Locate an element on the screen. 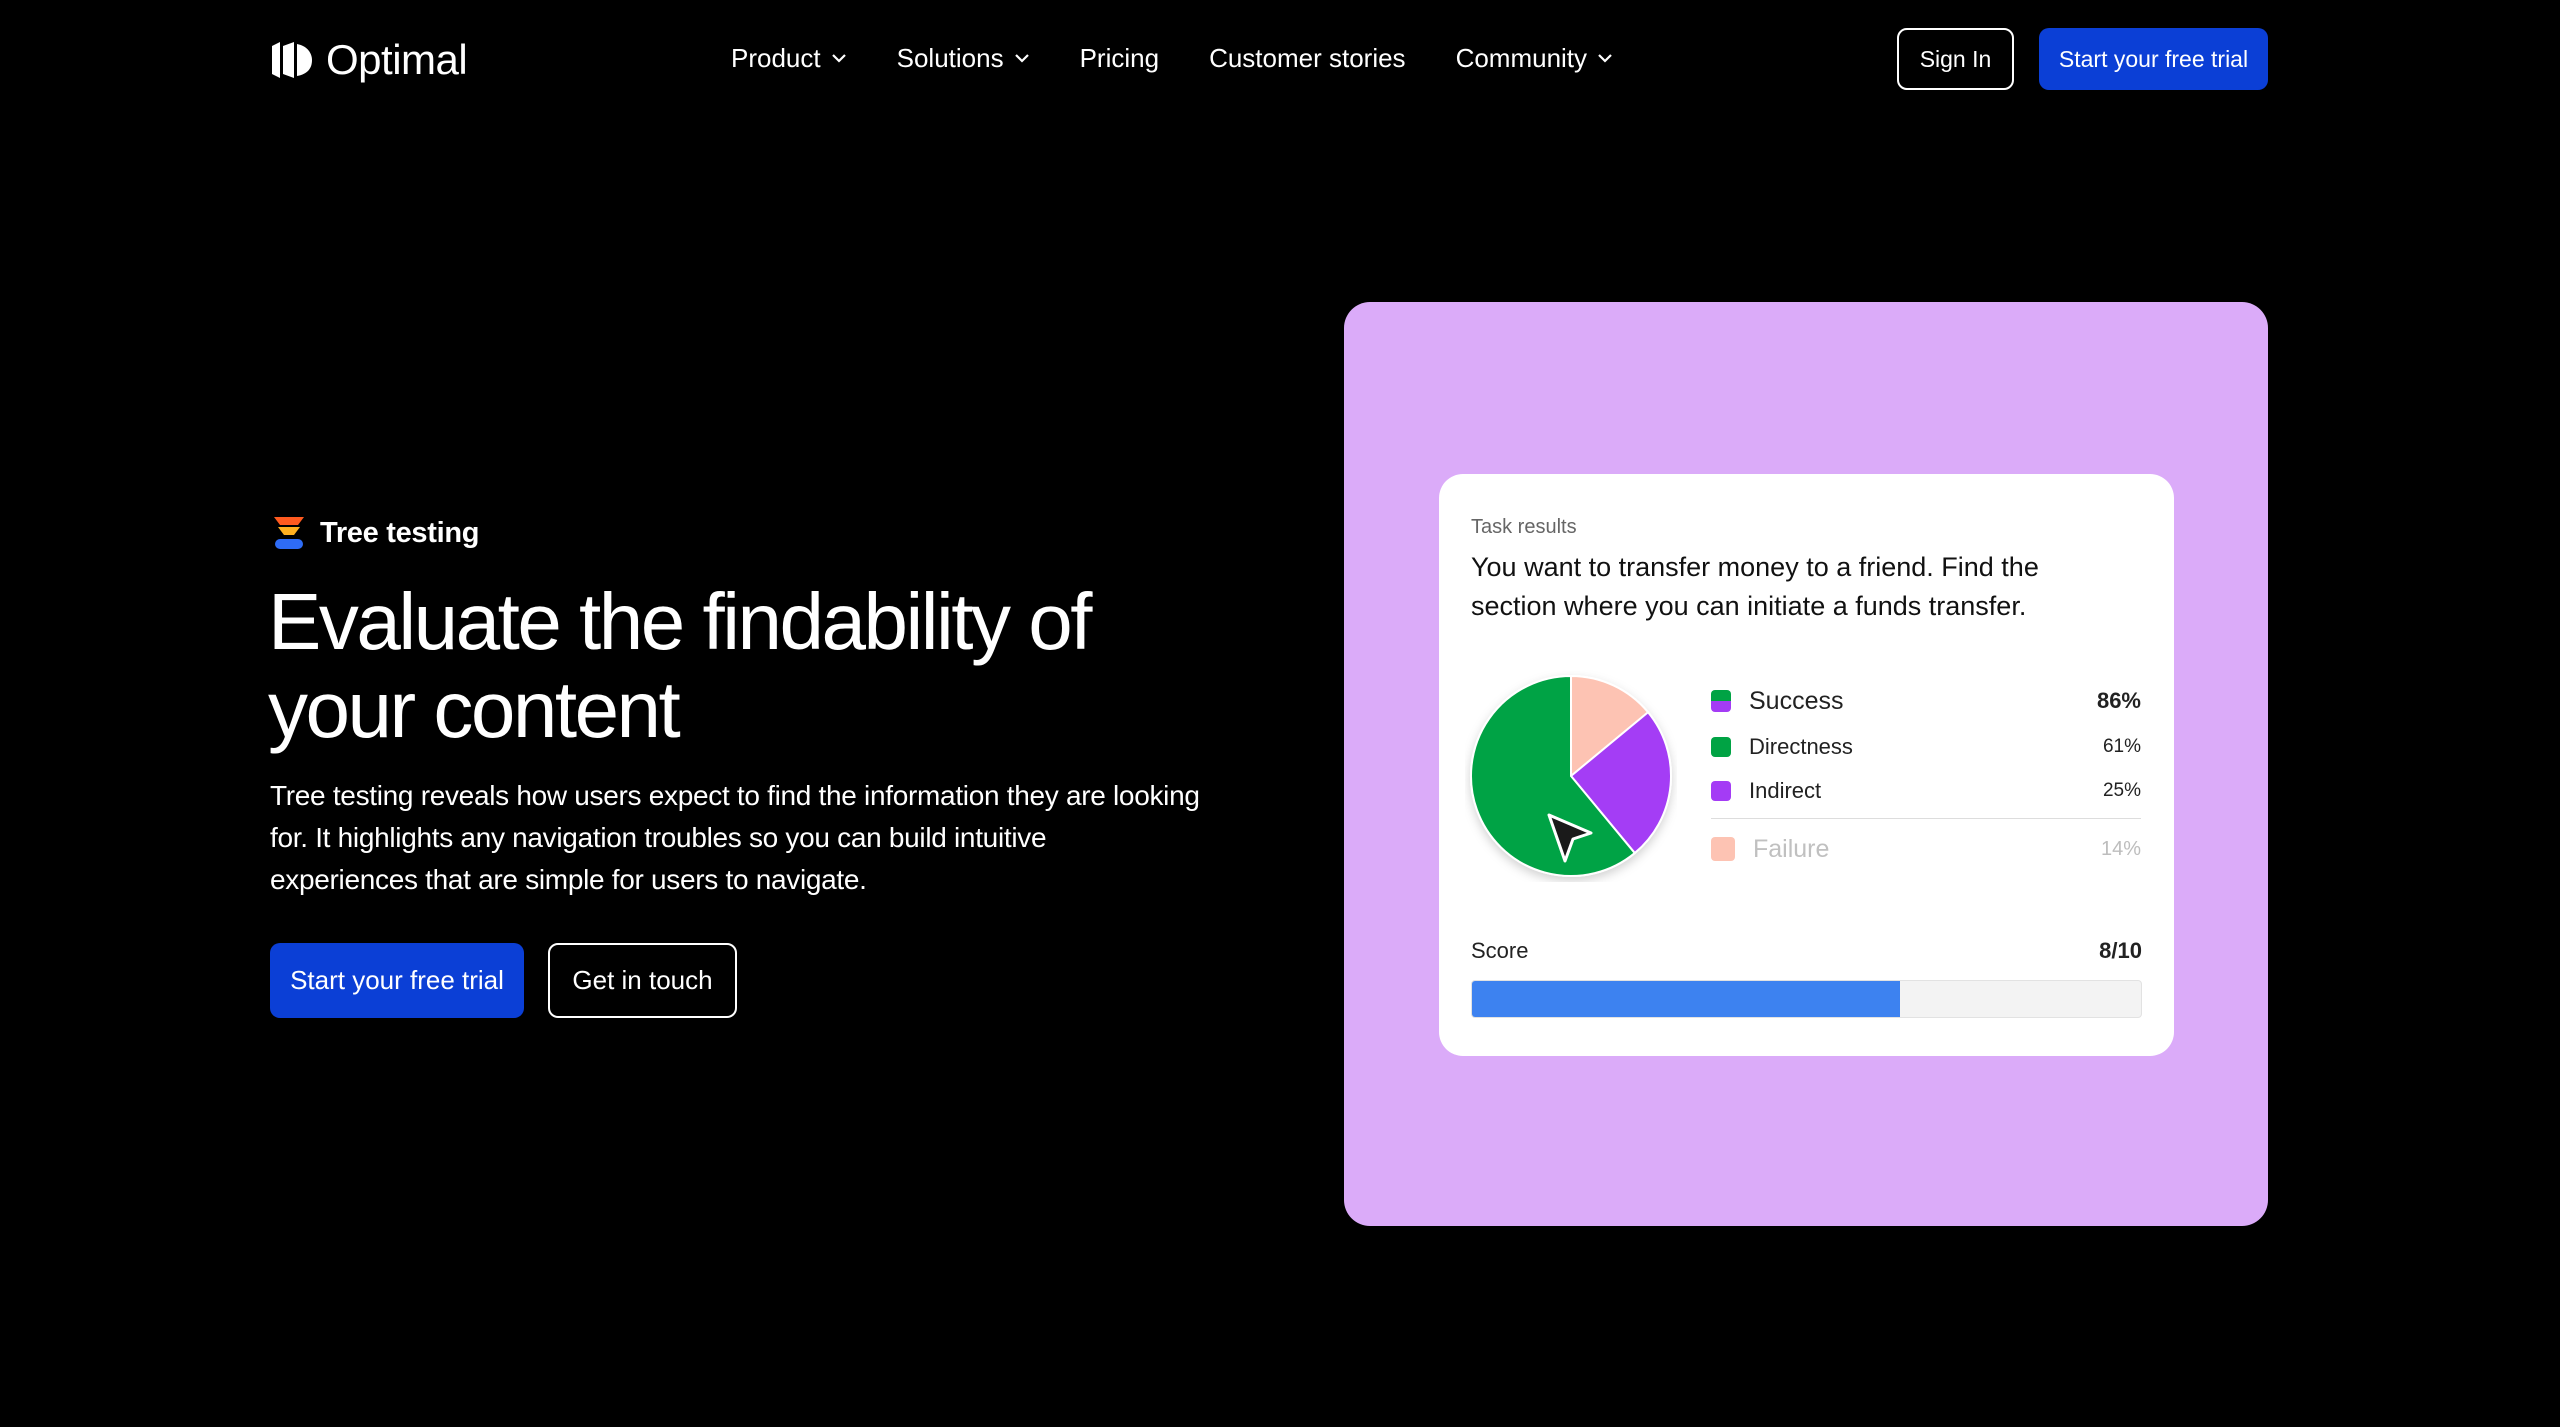  legend-label: Success is located at coordinates (1796, 700).